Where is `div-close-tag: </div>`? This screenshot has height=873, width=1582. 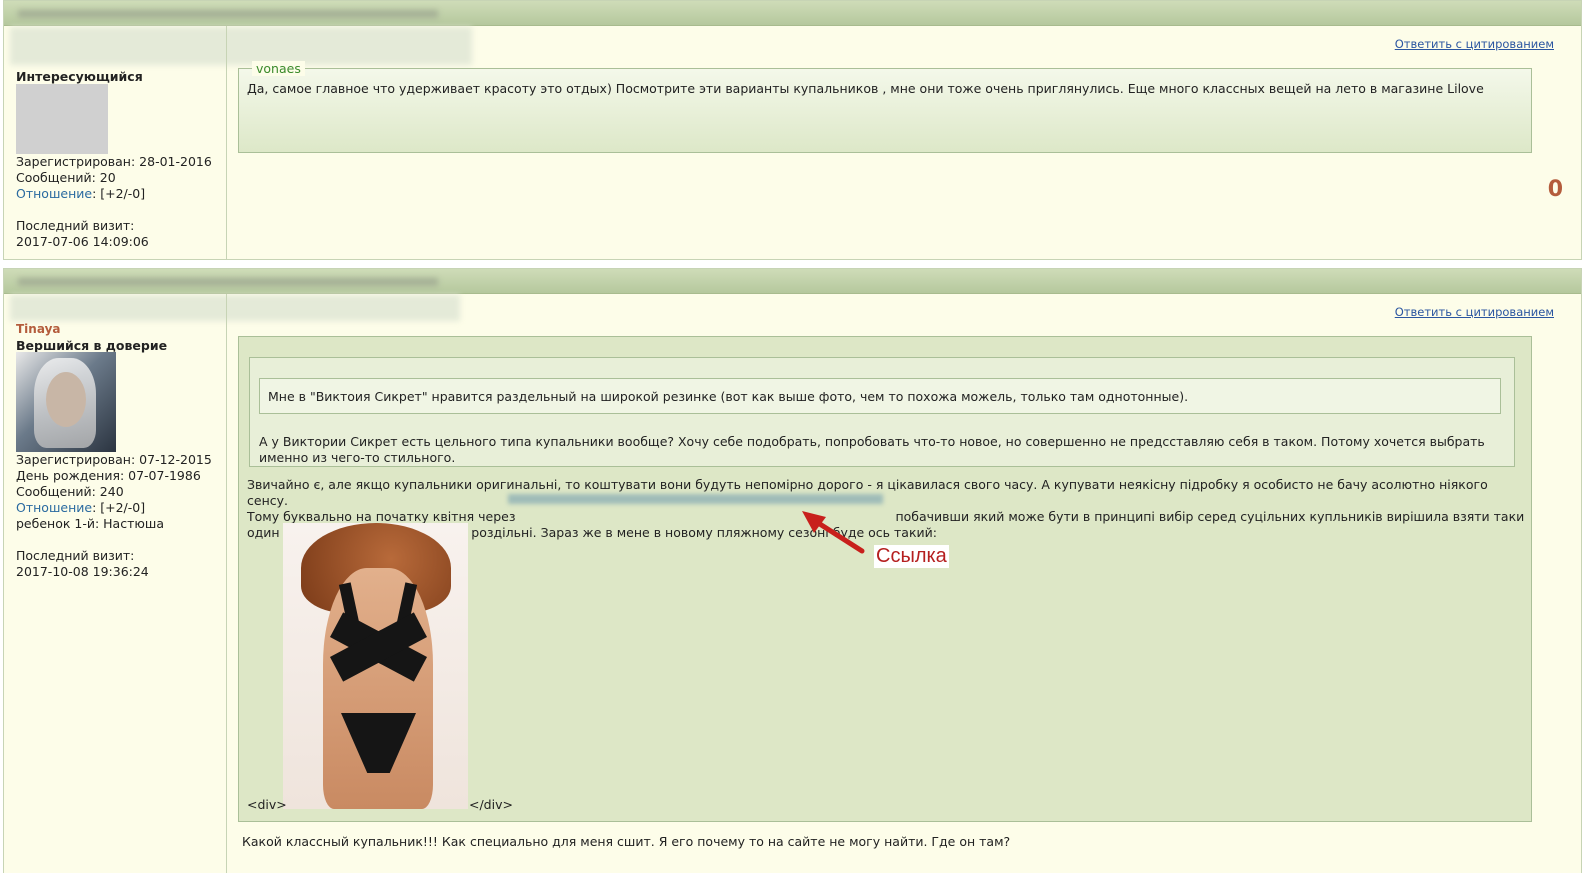 div-close-tag: </div> is located at coordinates (491, 804).